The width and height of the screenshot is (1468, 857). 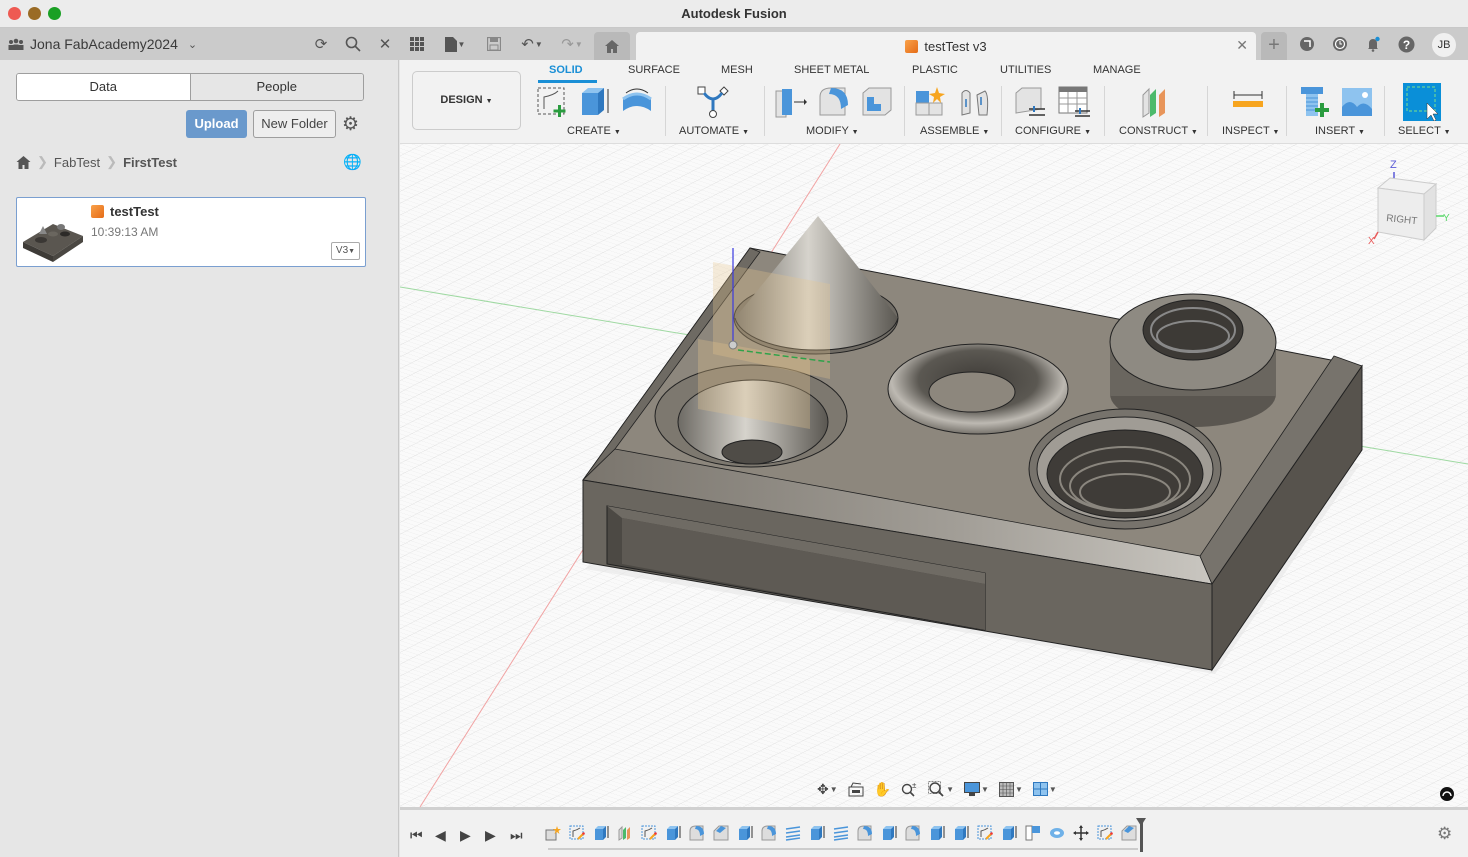 What do you see at coordinates (1074, 102) in the screenshot?
I see `configuration-table-icon` at bounding box center [1074, 102].